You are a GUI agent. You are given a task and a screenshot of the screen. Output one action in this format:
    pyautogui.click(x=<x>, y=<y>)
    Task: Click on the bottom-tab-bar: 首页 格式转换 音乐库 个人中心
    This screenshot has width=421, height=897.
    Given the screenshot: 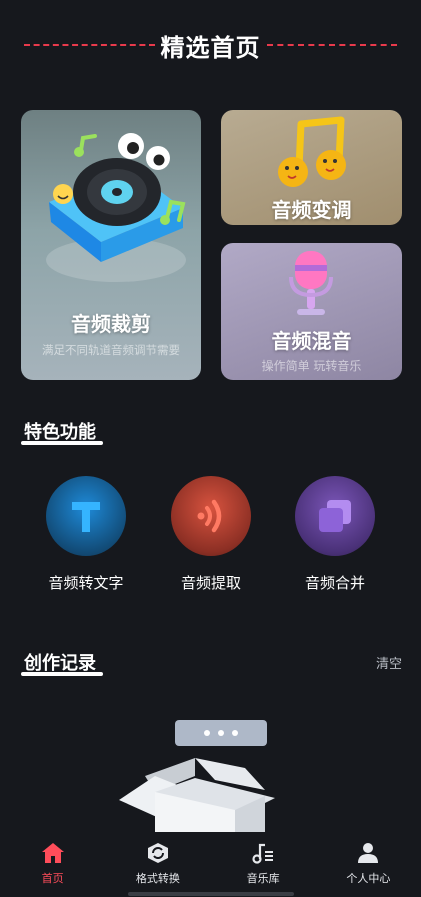 What is the action you would take?
    pyautogui.click(x=210, y=864)
    